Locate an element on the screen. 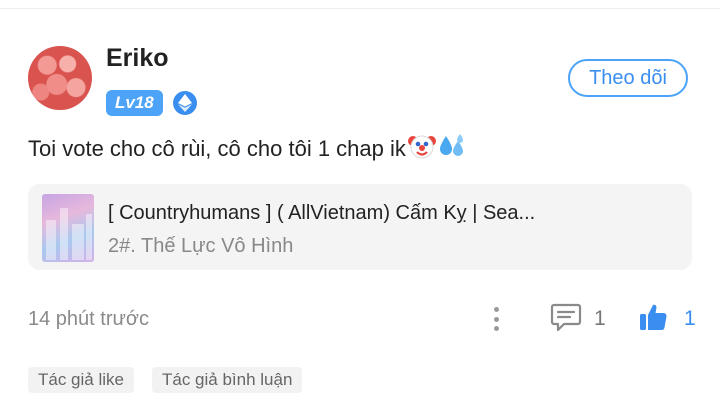  story-chapter: 2#. Thế Lực Vô Hình is located at coordinates (201, 246).